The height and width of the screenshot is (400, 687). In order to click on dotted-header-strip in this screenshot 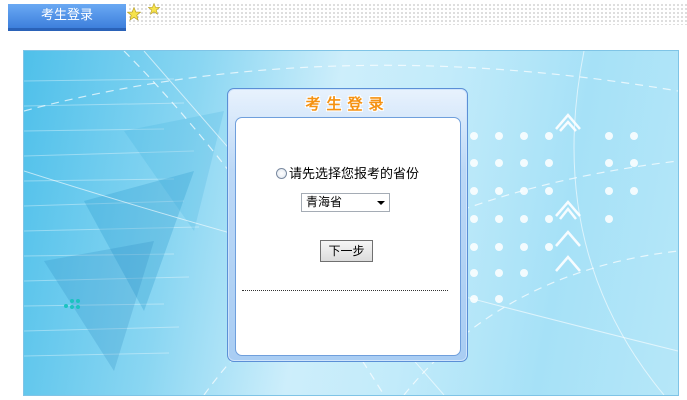, I will do `click(407, 14)`.